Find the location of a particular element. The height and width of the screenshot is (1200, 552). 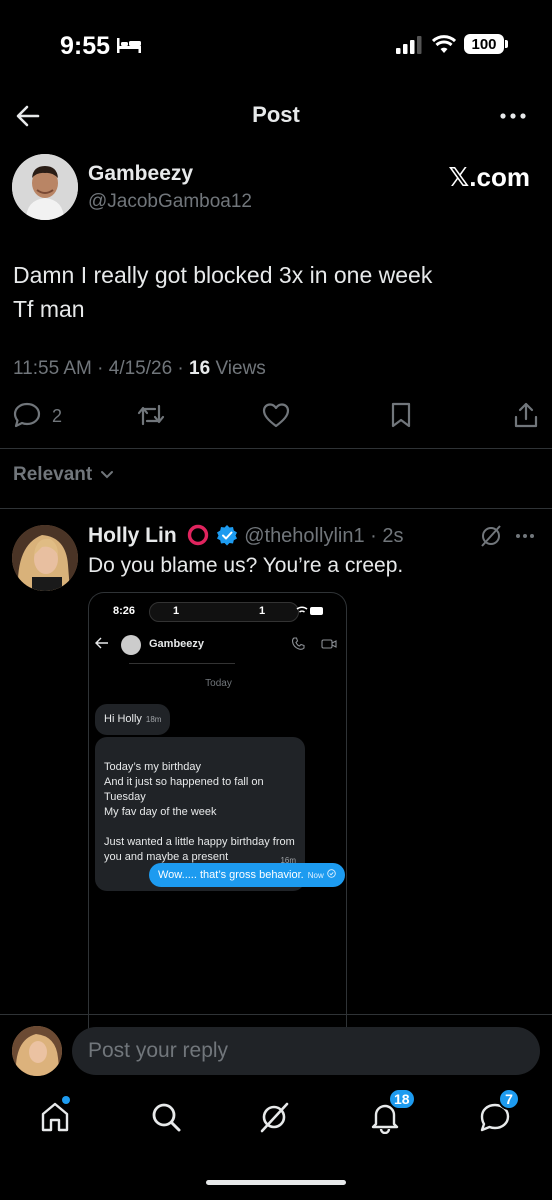

views-count: 16 is located at coordinates (200, 368).